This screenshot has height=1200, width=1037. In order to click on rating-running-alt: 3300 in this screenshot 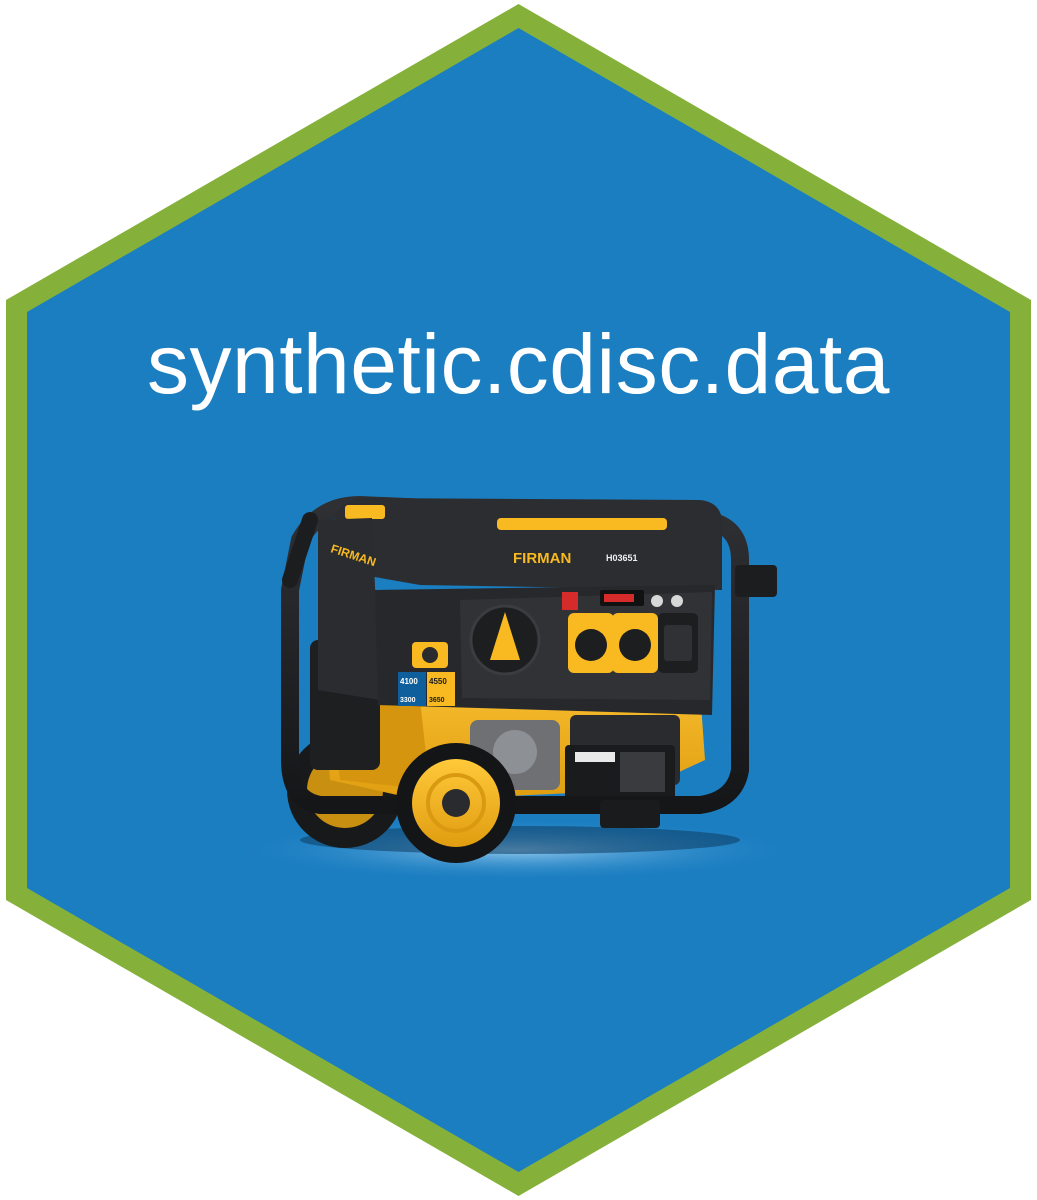, I will do `click(408, 700)`.